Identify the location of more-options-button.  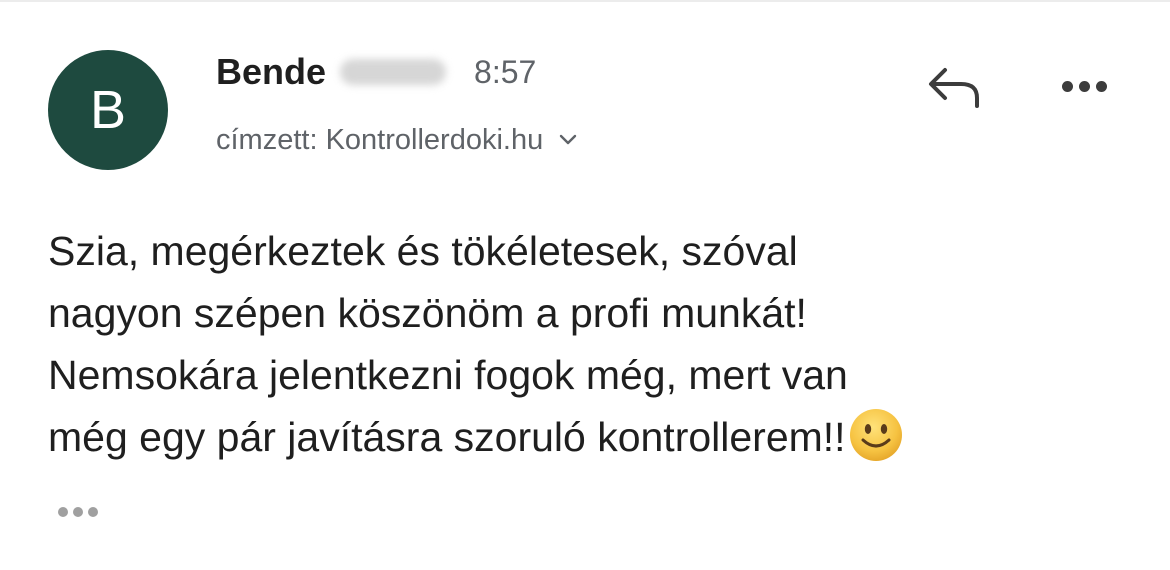
(1084, 86).